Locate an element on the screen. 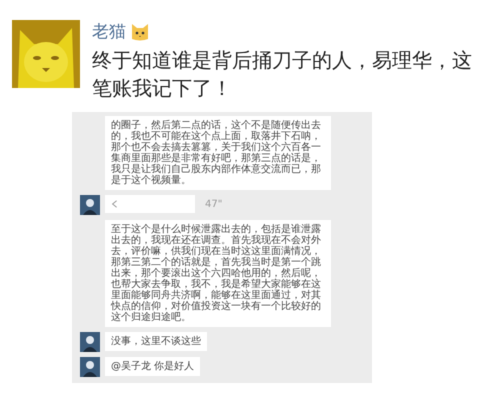 The height and width of the screenshot is (418, 500). chat-message: 的圈子，然后第二点的话，这个不是随便传出去的，我也不可能在这个点上面，取落井下石呐，那个也不会去搞去篡篡，关于我们这个六百各一集商里面那些是非常有好吧，那第三点的话是，我只是让我们自己股东内部作体意交流而已，那是于这个视频量。 is located at coordinates (218, 153).